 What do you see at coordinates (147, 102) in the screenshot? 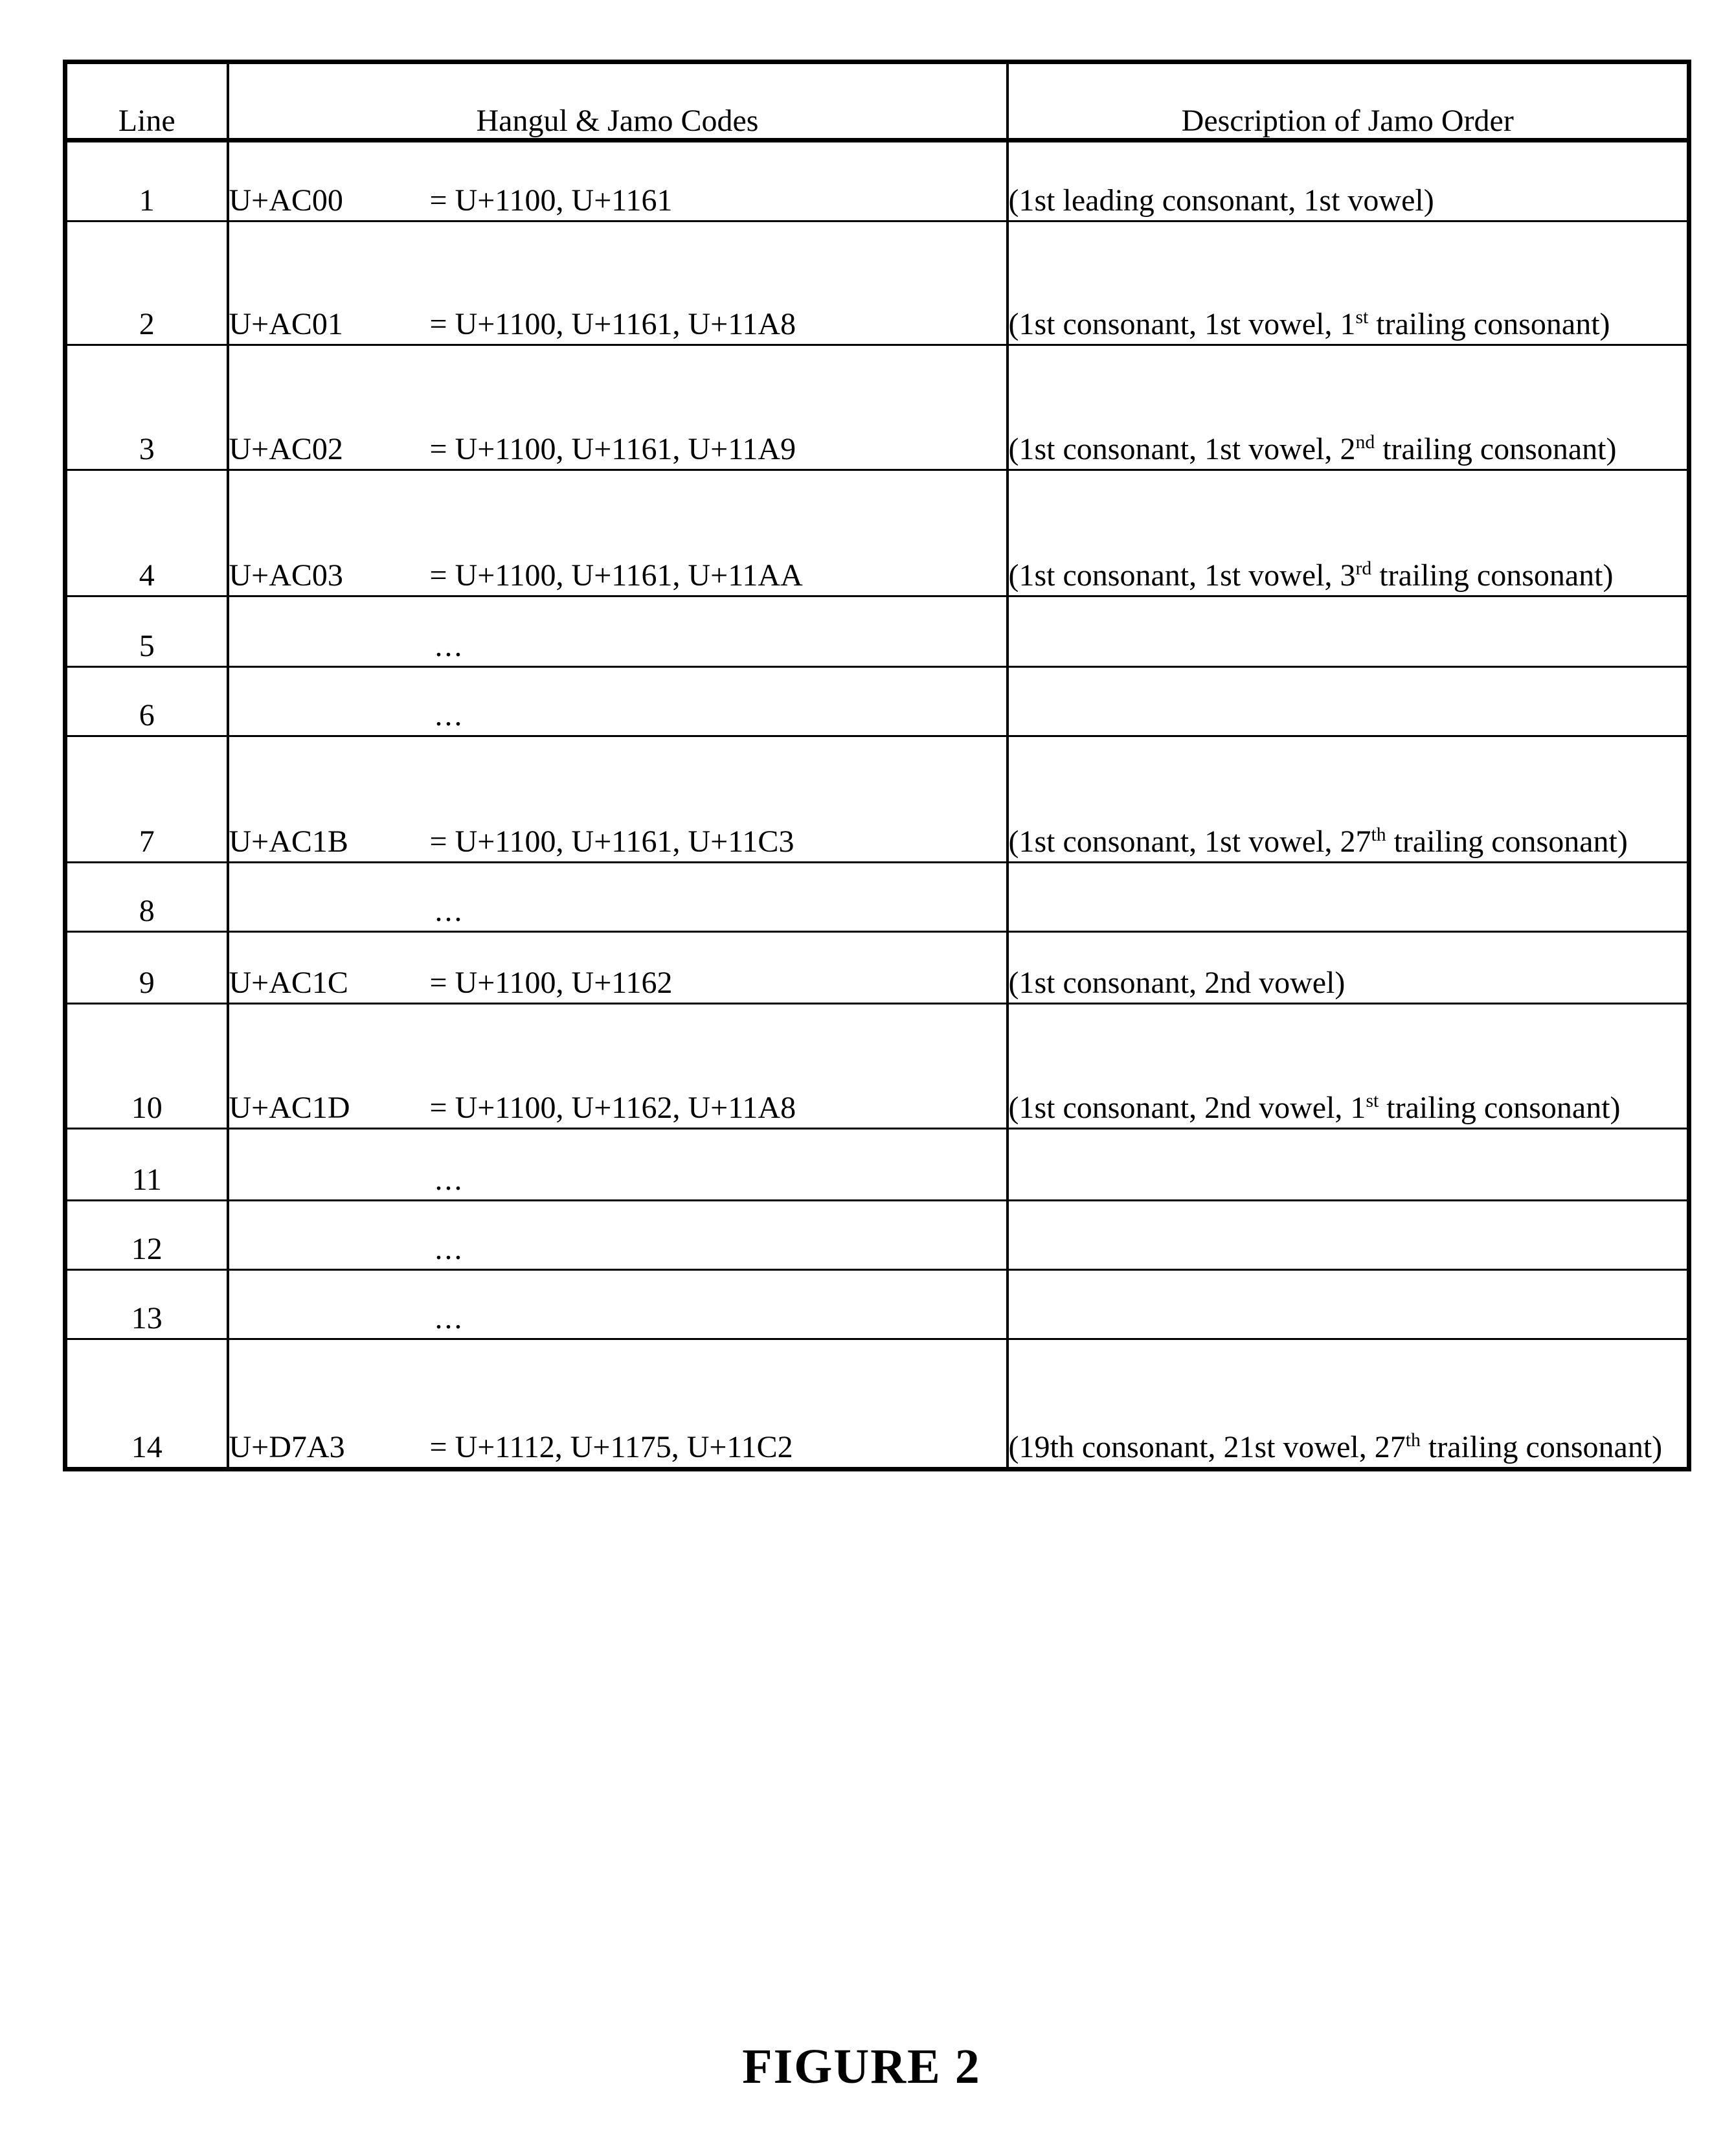
I see `column-header-line: Line` at bounding box center [147, 102].